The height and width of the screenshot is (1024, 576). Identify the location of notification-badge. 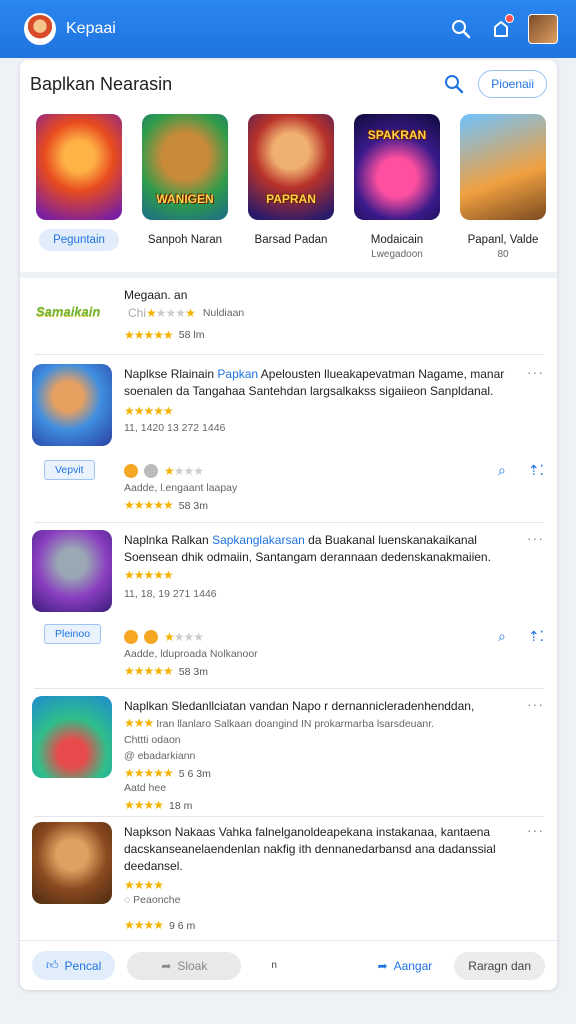
(509, 18).